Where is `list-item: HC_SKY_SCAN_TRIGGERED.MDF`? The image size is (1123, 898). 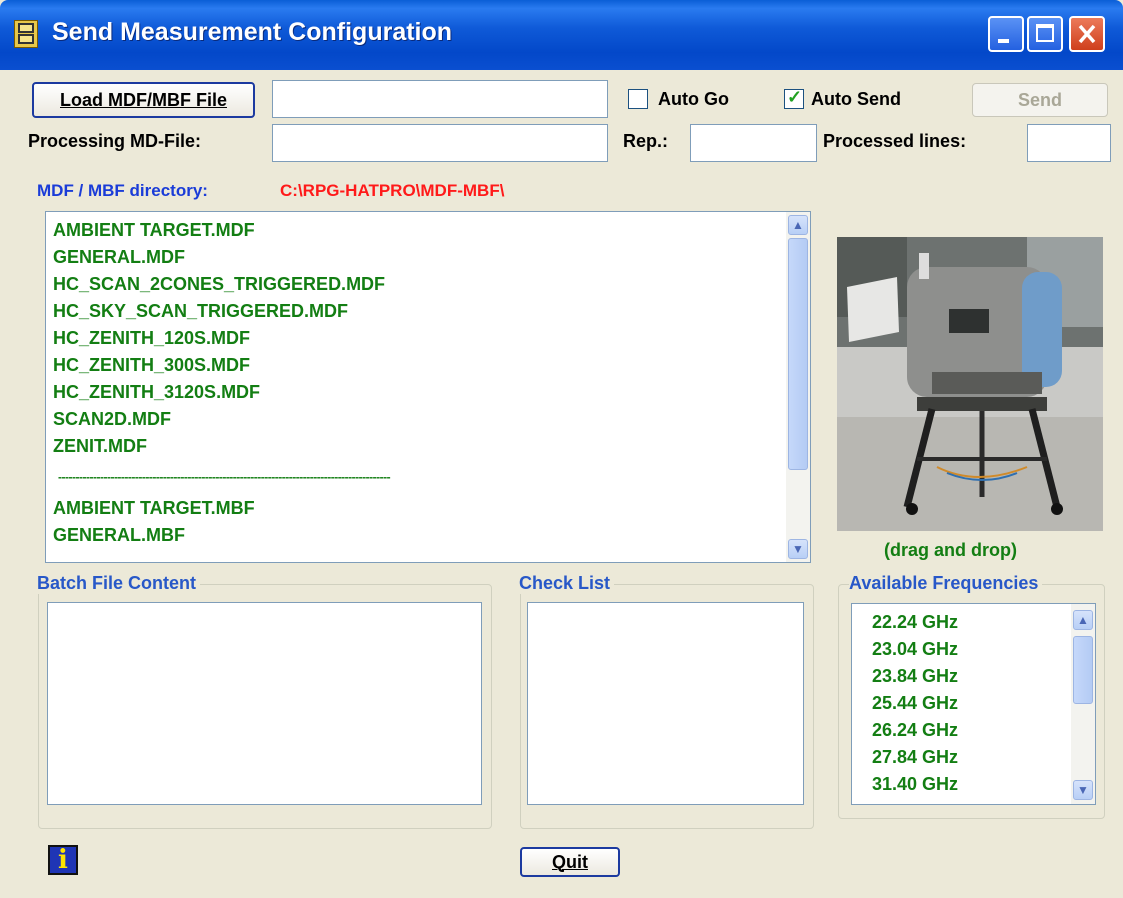
list-item: HC_SKY_SCAN_TRIGGERED.MDF is located at coordinates (200, 311).